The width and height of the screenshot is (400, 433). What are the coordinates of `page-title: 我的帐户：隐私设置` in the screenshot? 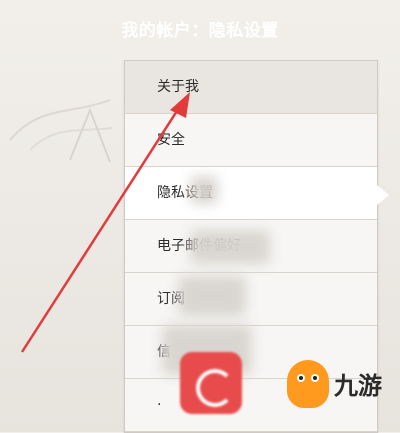 It's located at (200, 31).